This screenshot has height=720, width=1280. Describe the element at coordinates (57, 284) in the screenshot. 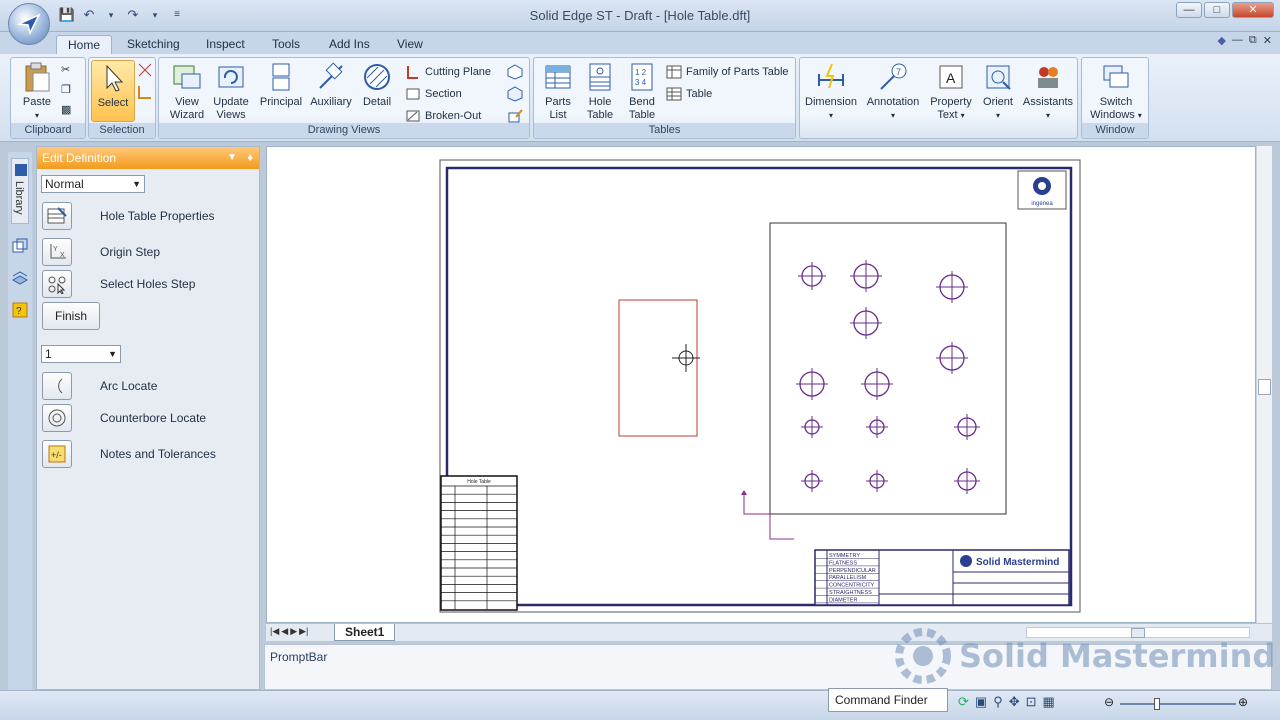

I see `select-holes-step-icon` at that location.